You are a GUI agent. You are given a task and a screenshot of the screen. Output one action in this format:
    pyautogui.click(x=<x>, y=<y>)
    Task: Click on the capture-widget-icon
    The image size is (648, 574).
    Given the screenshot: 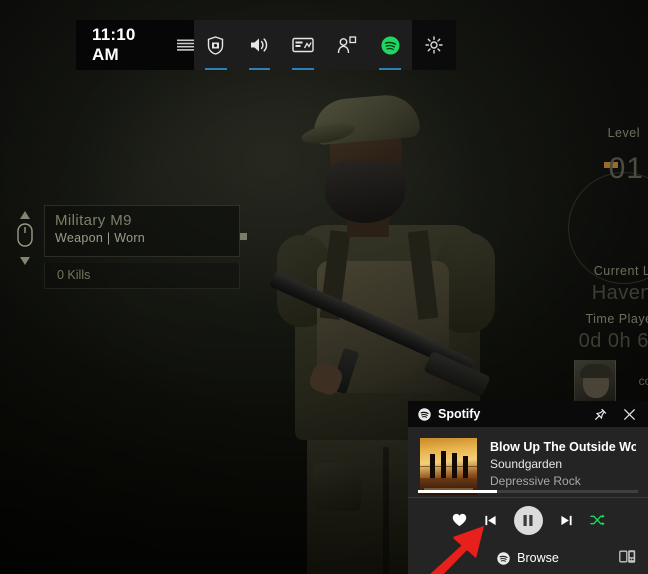 What is the action you would take?
    pyautogui.click(x=216, y=45)
    